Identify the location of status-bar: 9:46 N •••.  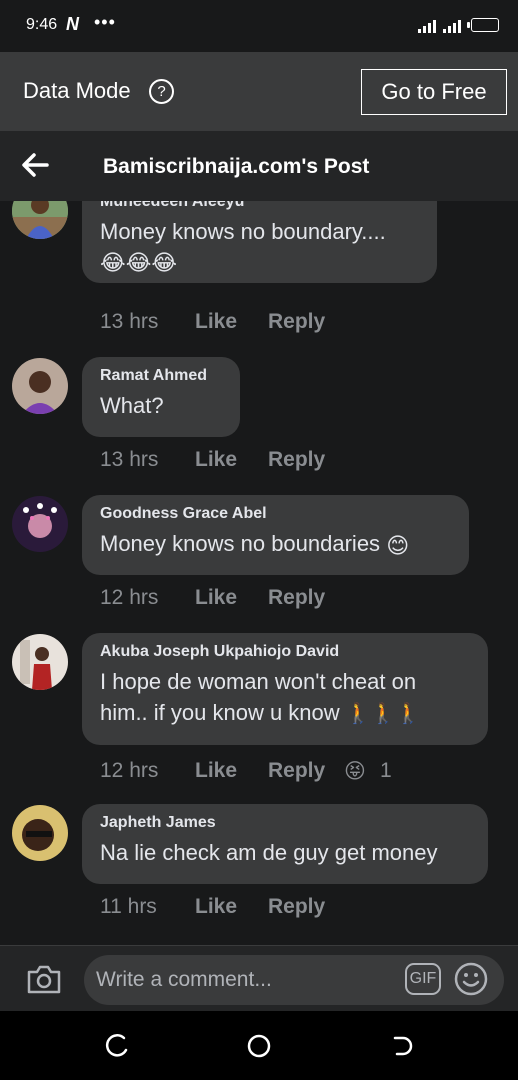
(259, 26).